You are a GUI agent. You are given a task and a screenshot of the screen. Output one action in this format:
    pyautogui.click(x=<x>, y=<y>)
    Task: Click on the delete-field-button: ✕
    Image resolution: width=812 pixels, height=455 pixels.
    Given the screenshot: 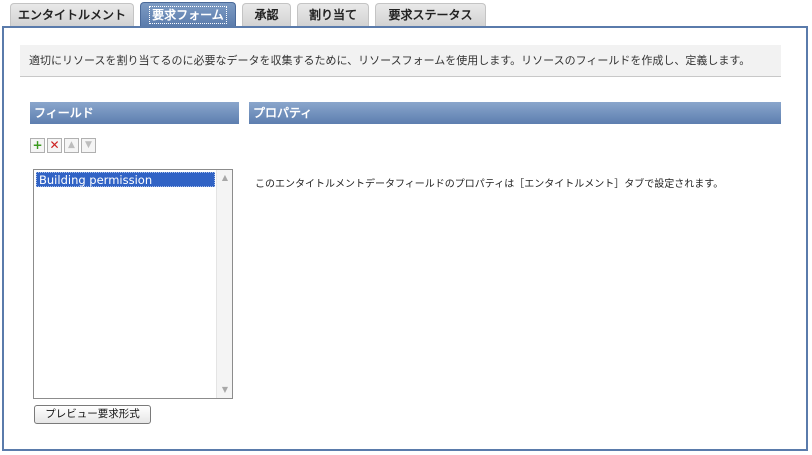 What is the action you would take?
    pyautogui.click(x=54, y=145)
    